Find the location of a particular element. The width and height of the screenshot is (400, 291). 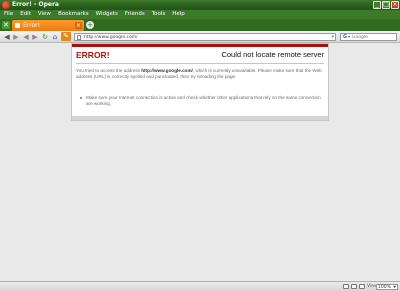

forward-icon: ▶ is located at coordinates (16, 37).